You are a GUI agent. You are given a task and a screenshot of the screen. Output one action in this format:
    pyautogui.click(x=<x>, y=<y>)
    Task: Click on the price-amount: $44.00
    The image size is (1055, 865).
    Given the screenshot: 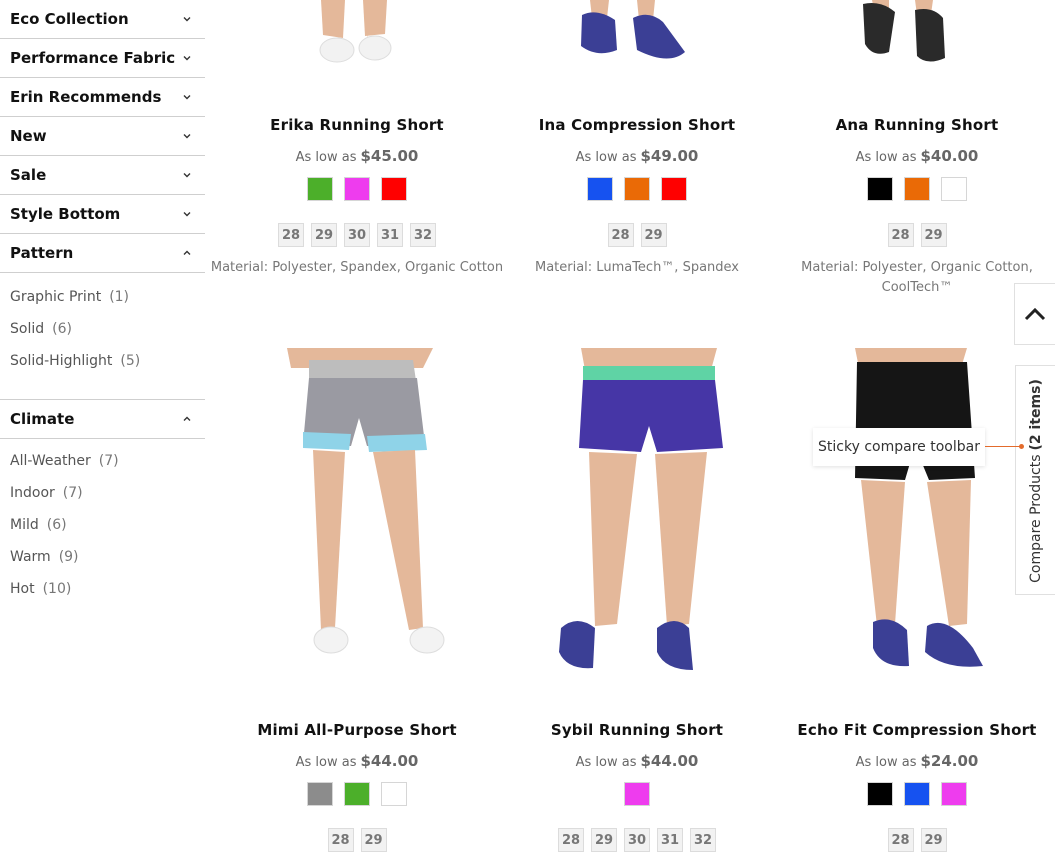 What is the action you would take?
    pyautogui.click(x=389, y=761)
    